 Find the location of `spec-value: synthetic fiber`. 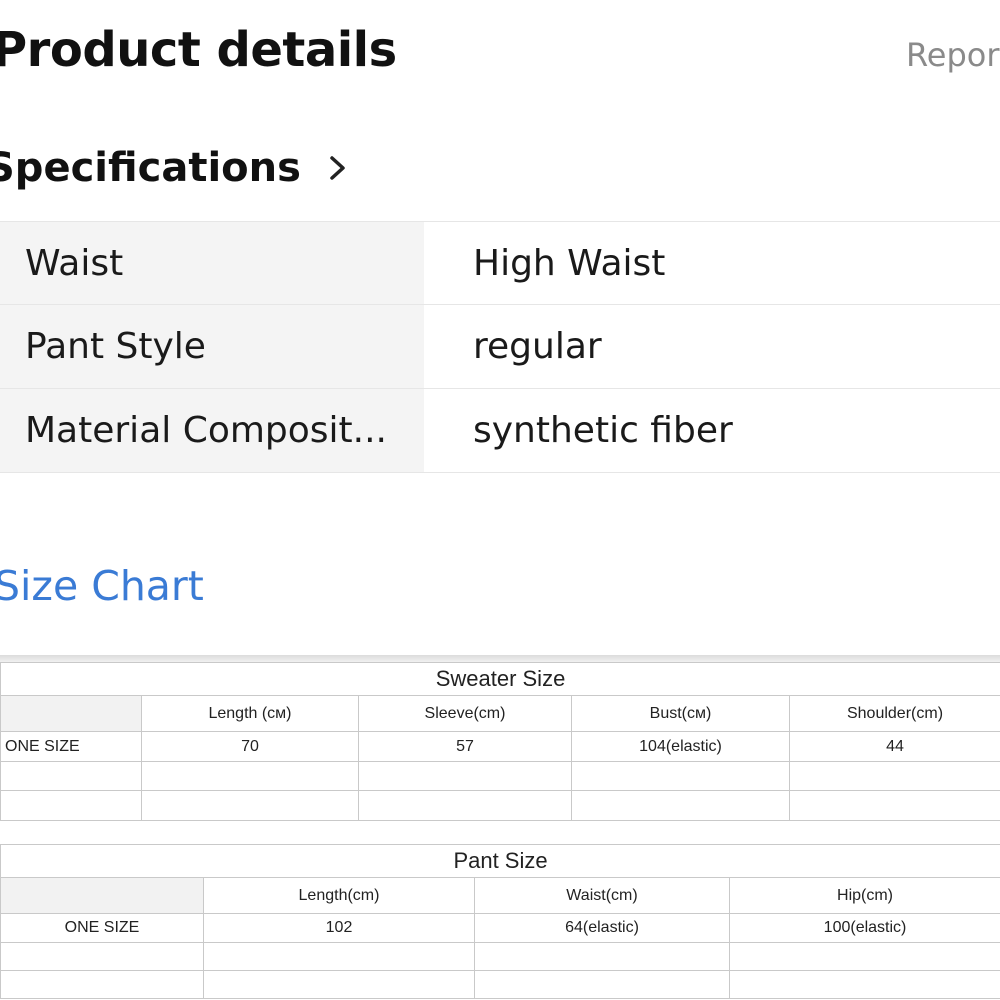

spec-value: synthetic fiber is located at coordinates (603, 430).